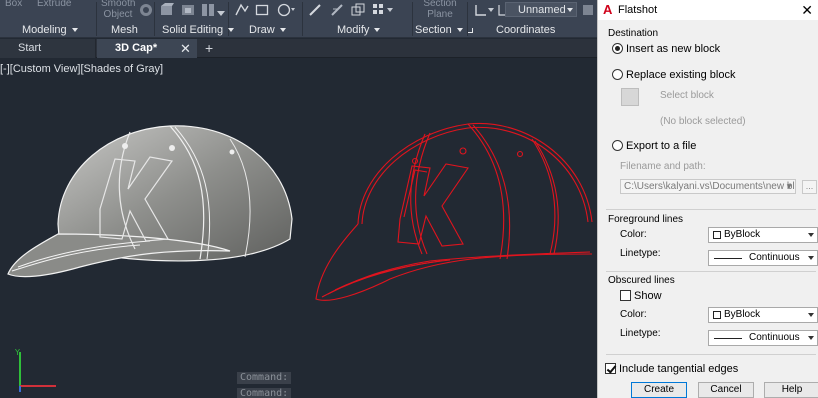 The width and height of the screenshot is (818, 398). I want to click on insert-new-block-label: Insert as new block, so click(673, 49).